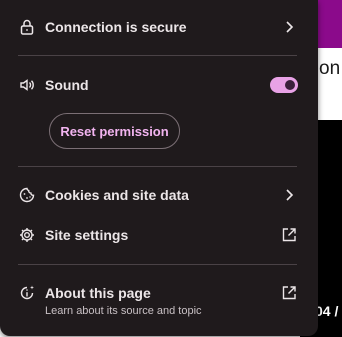  I want to click on connection-security-row: Connection is secure, so click(159, 27).